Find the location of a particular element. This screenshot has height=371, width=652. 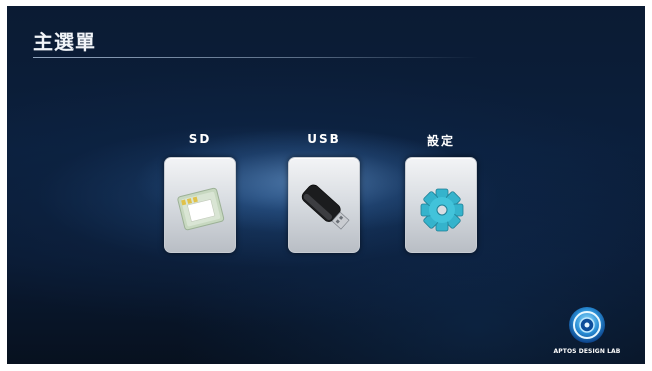

brand-logo: APTOS DESIGN LAB is located at coordinates (587, 330).